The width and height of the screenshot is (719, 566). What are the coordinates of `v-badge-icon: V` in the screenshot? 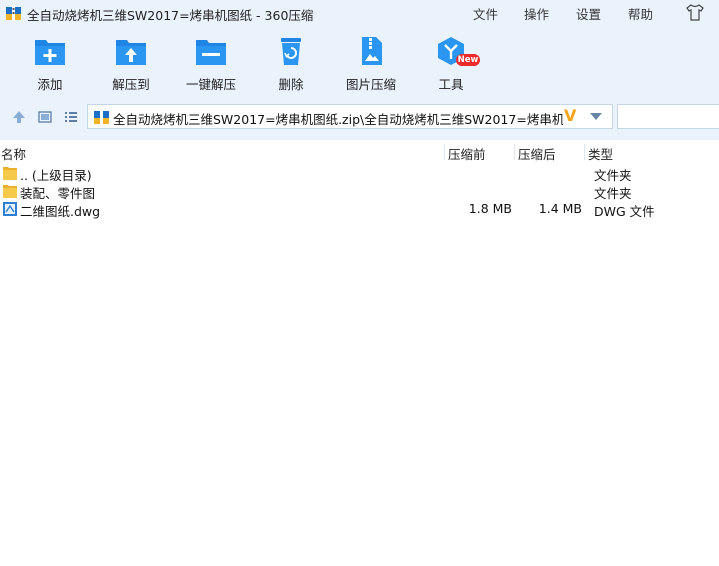 It's located at (570, 115).